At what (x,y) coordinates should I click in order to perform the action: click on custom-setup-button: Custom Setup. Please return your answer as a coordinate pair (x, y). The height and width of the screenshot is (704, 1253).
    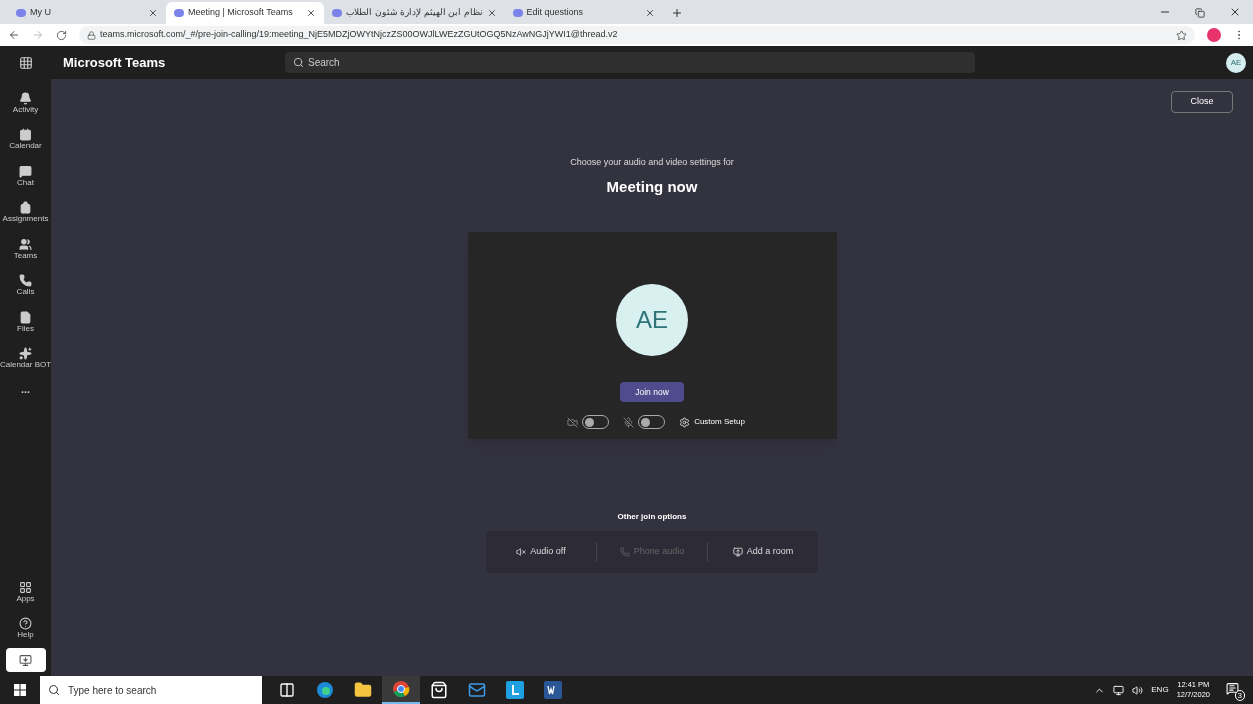
    Looking at the image, I should click on (712, 422).